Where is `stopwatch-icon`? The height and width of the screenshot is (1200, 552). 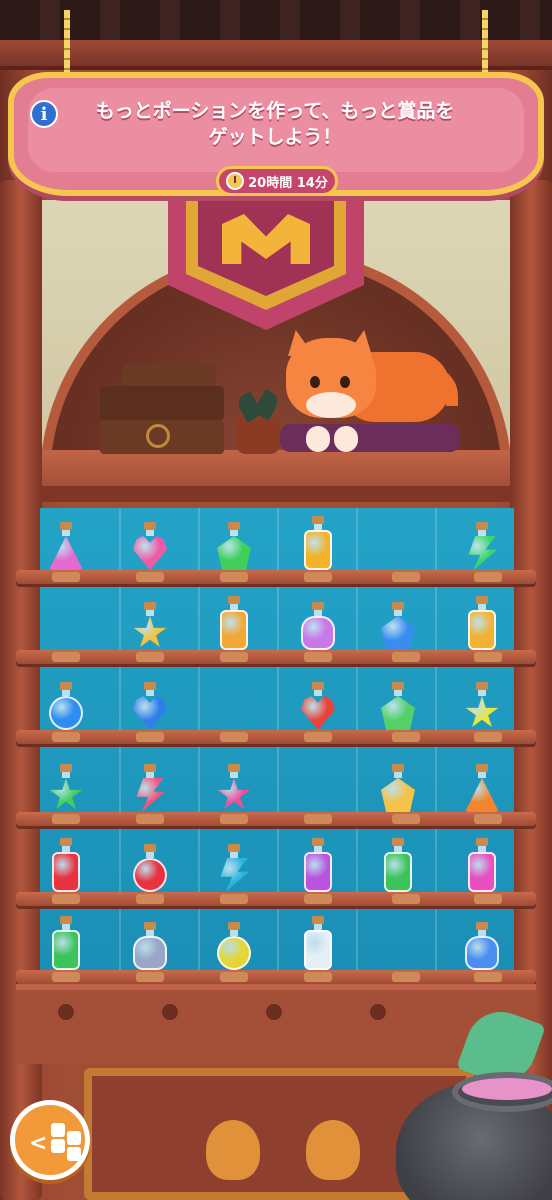
stopwatch-icon is located at coordinates (235, 181).